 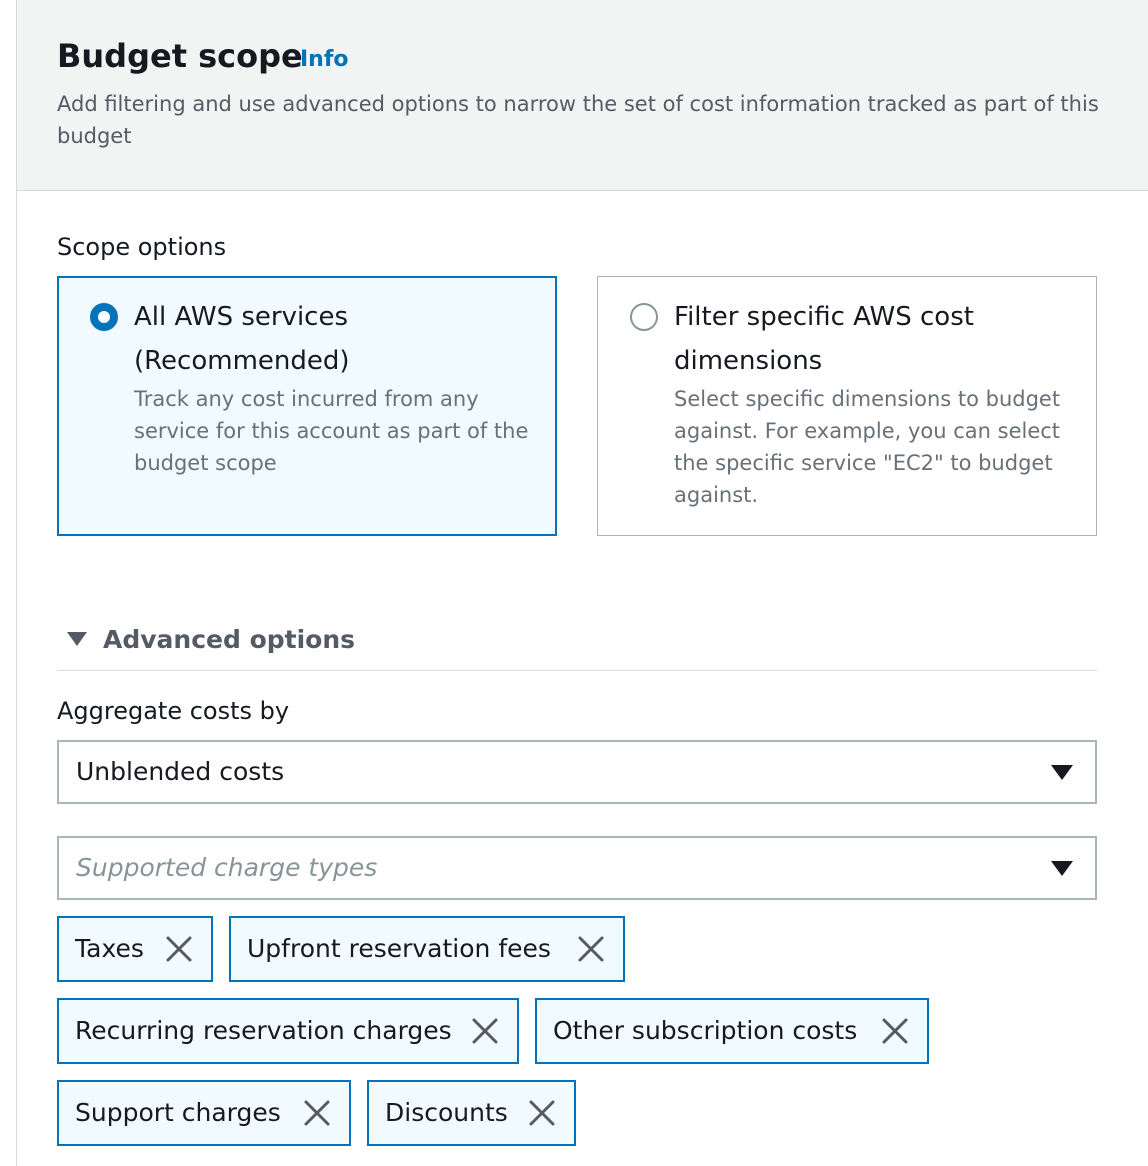 What do you see at coordinates (263, 1030) in the screenshot?
I see `token-label: Recurring reservation charges` at bounding box center [263, 1030].